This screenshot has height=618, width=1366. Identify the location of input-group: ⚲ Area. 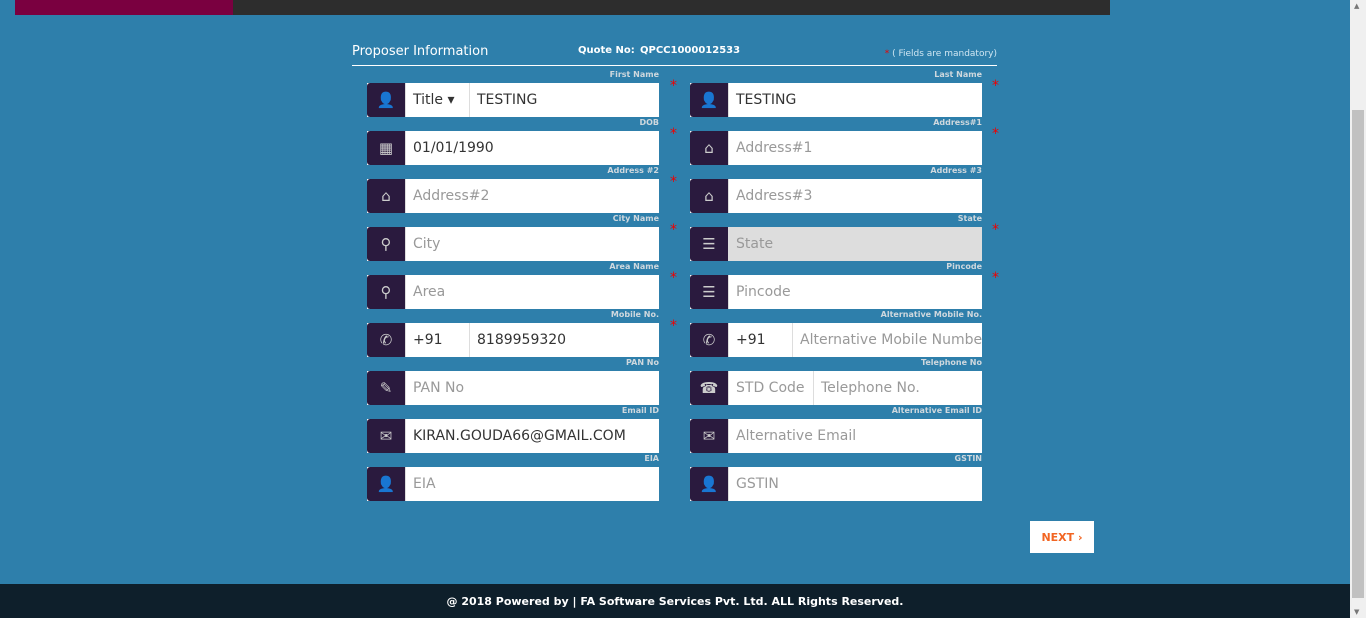
(513, 292).